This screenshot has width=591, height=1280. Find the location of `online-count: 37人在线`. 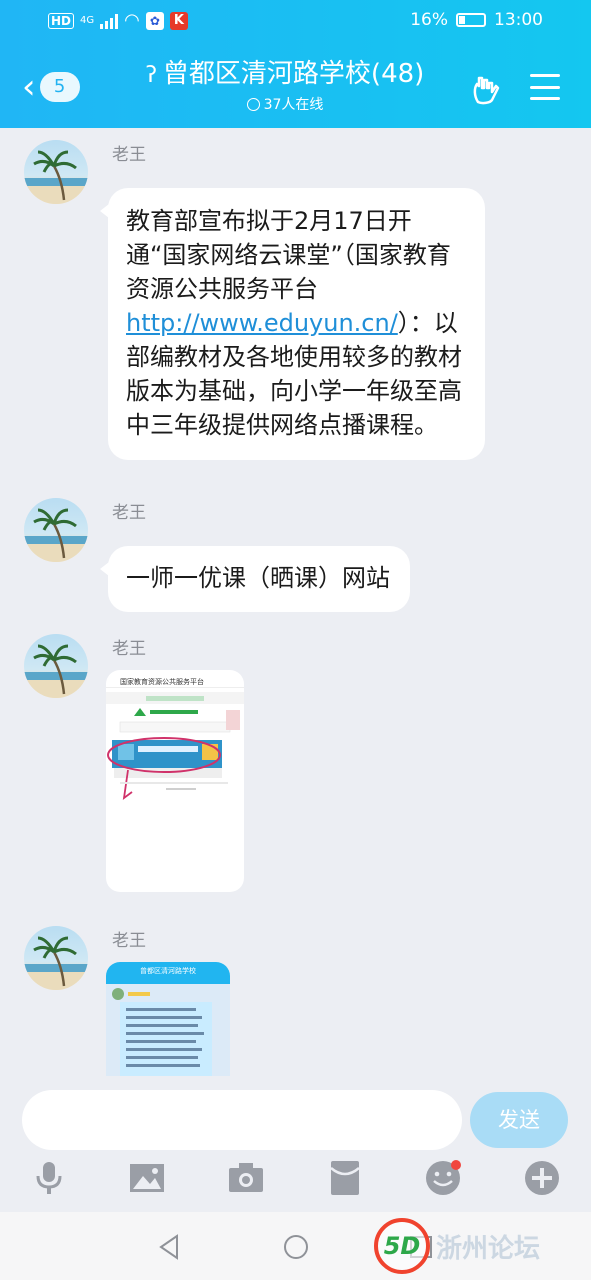

online-count: 37人在线 is located at coordinates (293, 105).